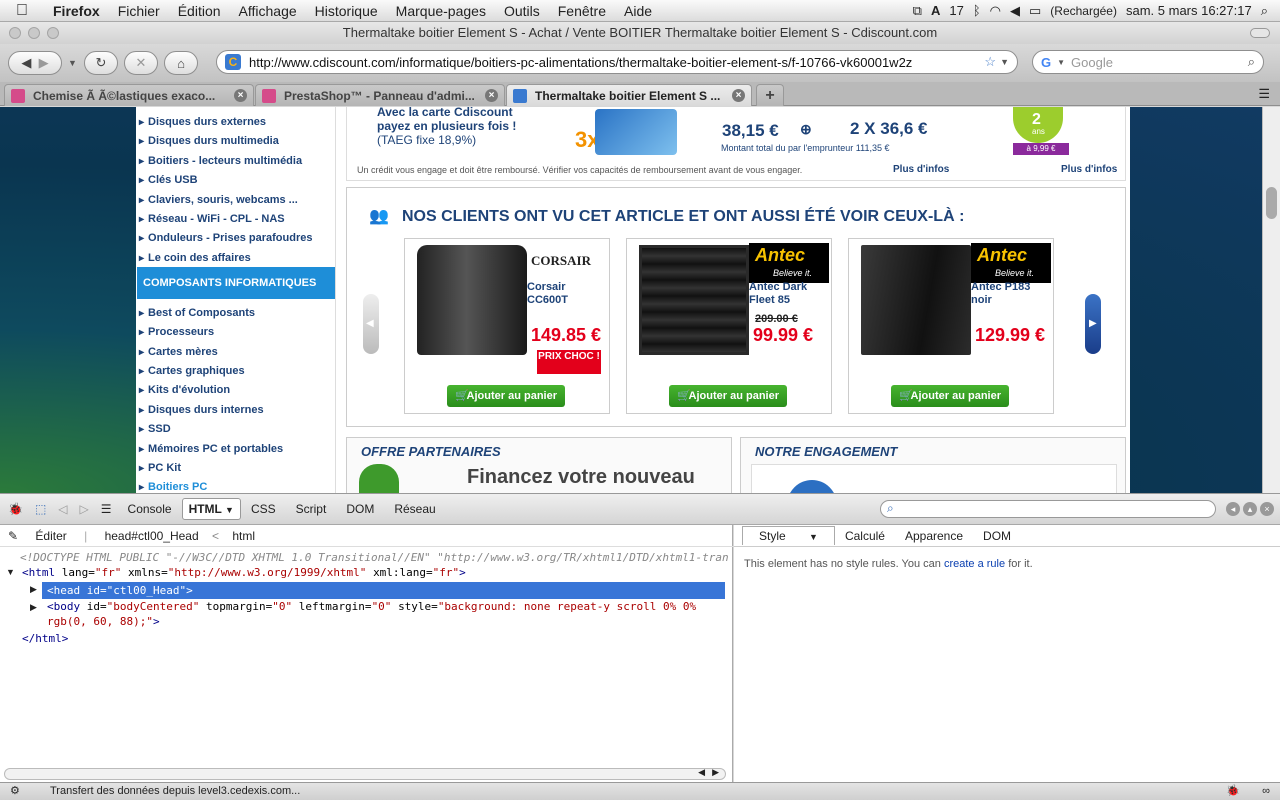  I want to click on tab-console: Console, so click(150, 509).